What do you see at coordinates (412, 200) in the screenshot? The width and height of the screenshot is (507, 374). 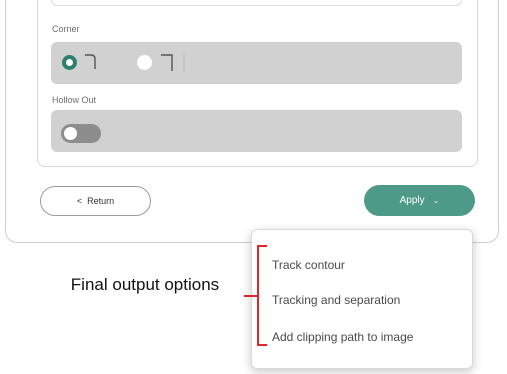 I see `apply-button-label: Apply` at bounding box center [412, 200].